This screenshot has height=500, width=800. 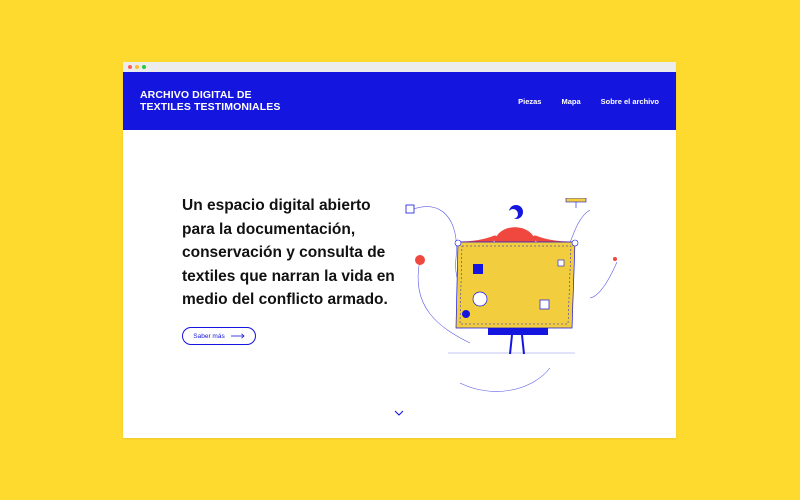 I want to click on chevron-down-icon, so click(x=399, y=413).